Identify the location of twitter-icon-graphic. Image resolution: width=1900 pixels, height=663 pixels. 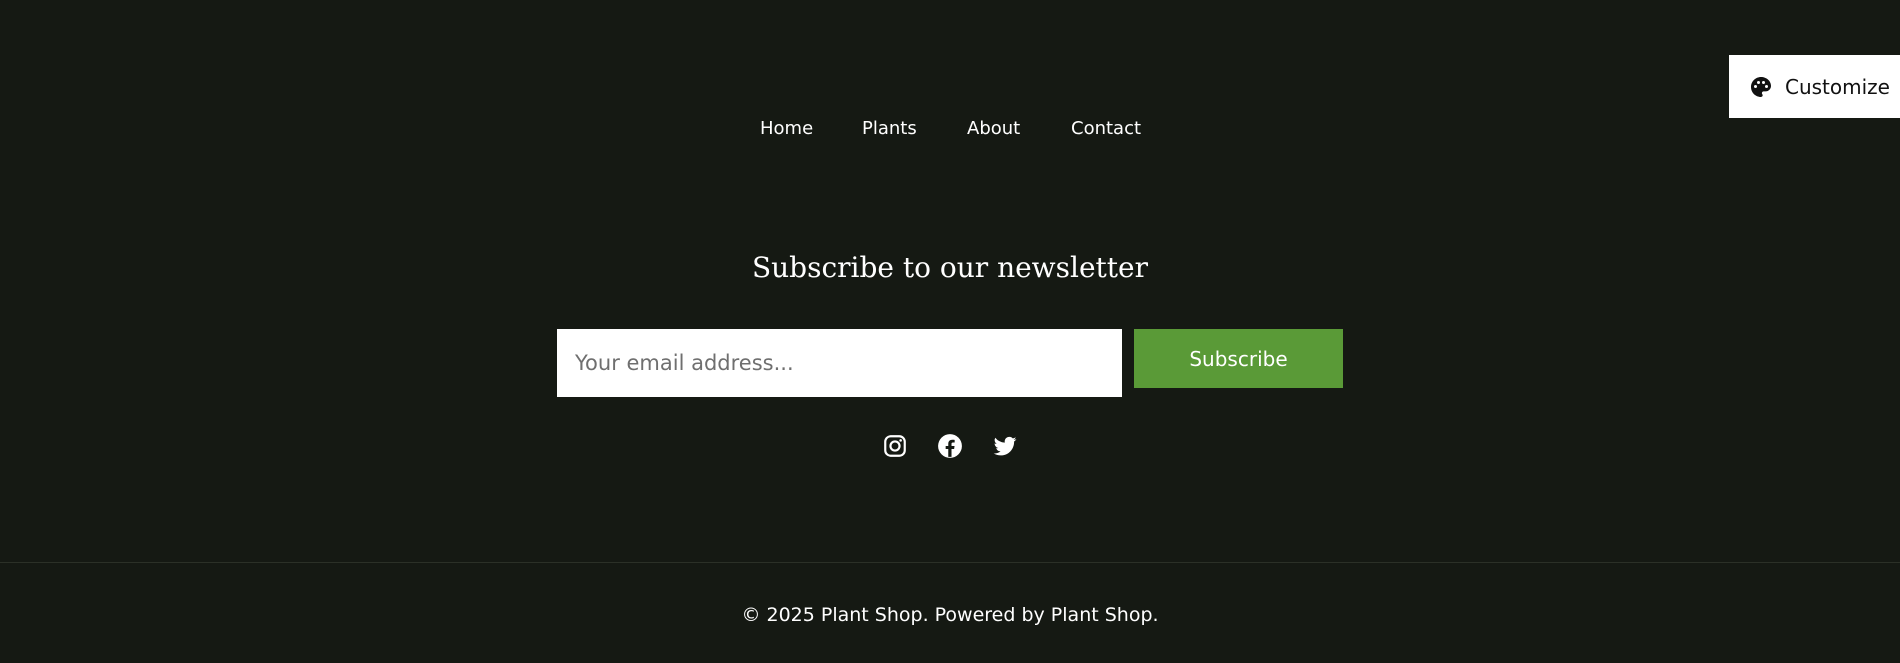
(1005, 446).